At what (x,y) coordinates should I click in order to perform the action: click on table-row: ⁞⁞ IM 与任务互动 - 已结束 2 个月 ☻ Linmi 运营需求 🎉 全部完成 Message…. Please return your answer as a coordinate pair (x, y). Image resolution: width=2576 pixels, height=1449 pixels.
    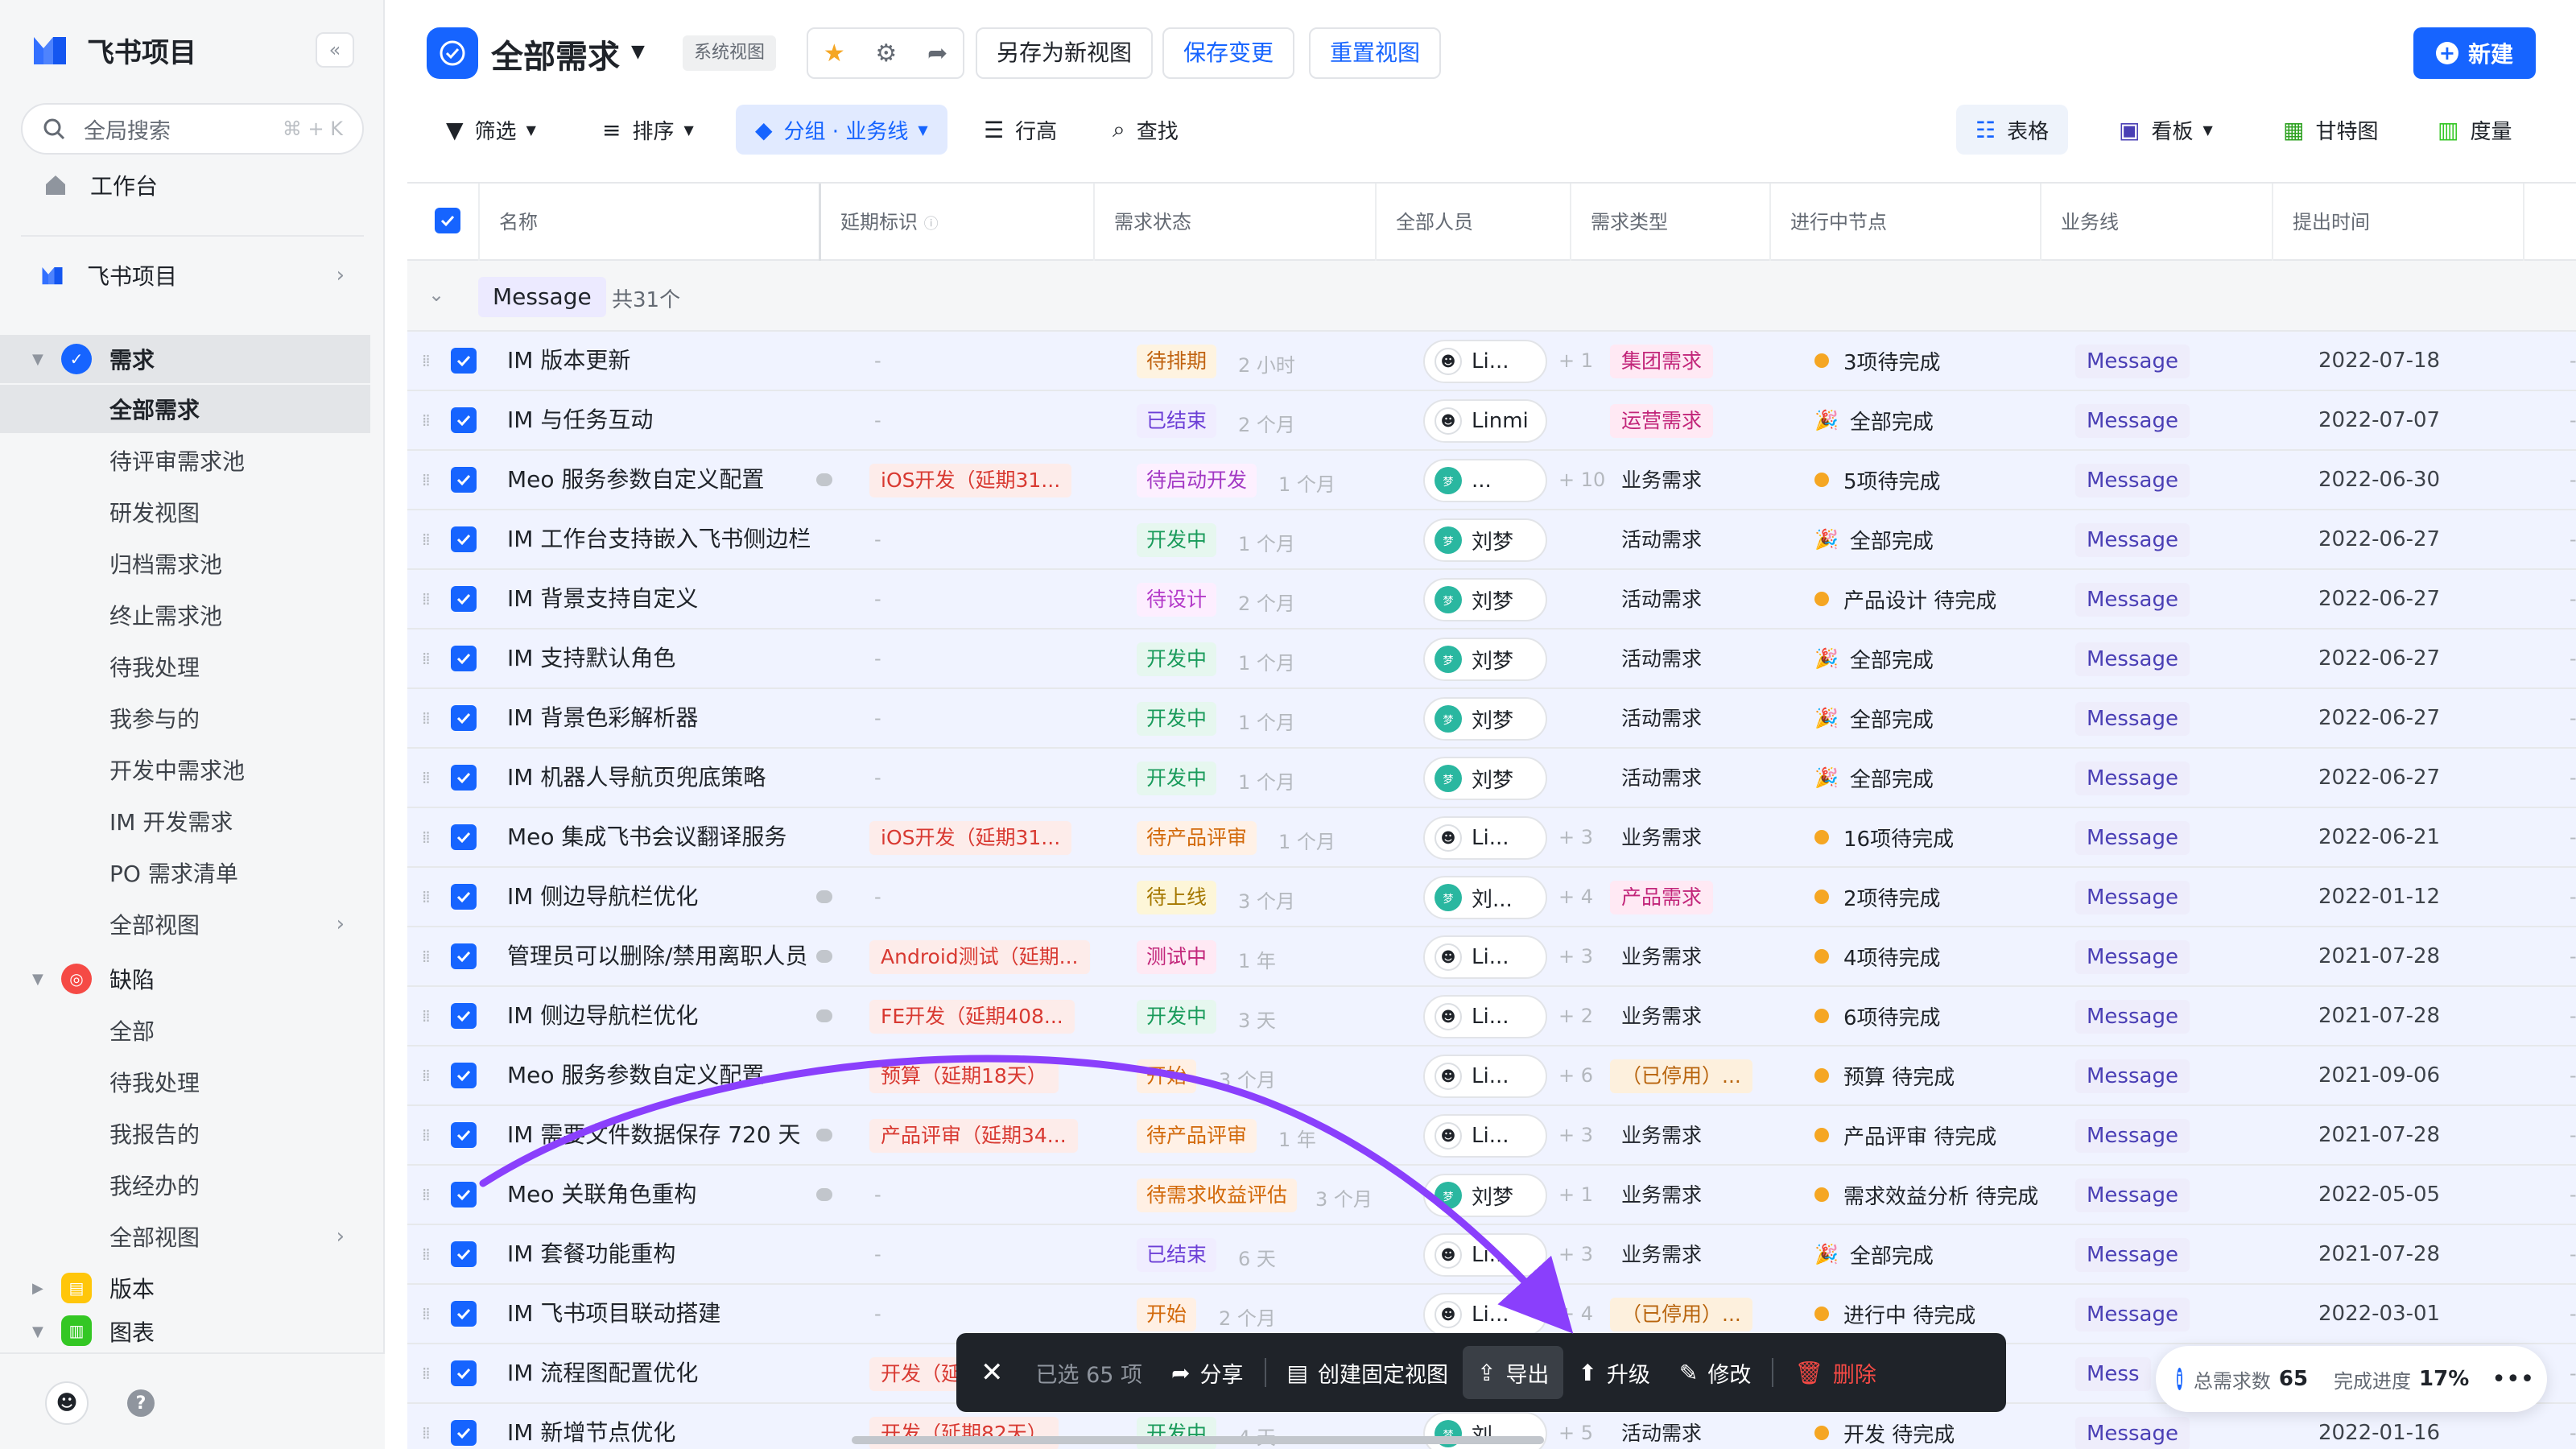
    Looking at the image, I should click on (1491, 421).